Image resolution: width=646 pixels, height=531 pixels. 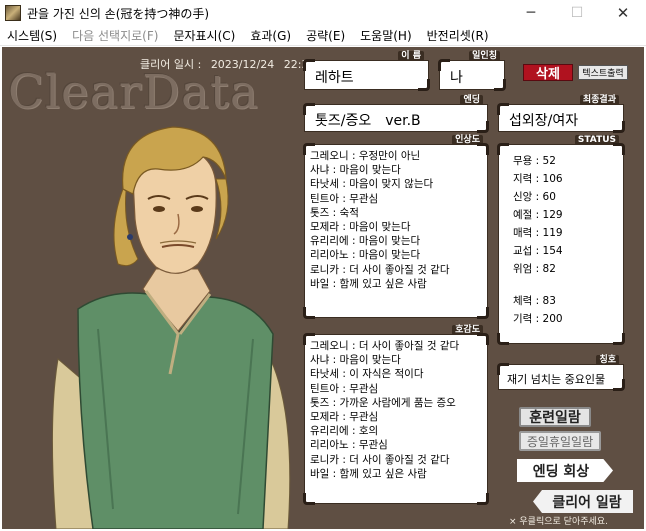 I want to click on stat-row: 위엄 : 82, so click(x=534, y=269).